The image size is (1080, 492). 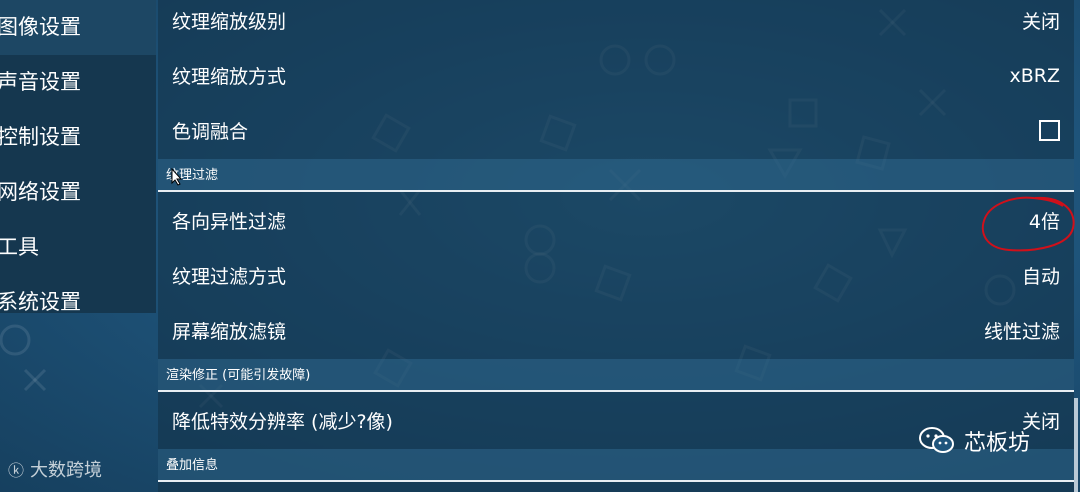 I want to click on sidebar-item-audio: 声音设置, so click(x=78, y=82).